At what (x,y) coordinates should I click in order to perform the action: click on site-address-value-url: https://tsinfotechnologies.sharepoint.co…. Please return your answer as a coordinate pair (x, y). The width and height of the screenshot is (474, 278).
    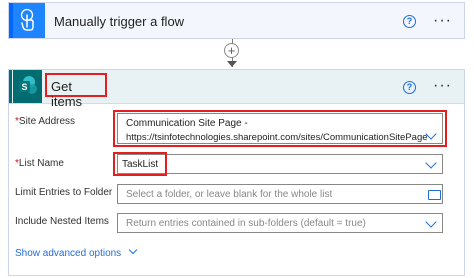
    Looking at the image, I should click on (277, 137).